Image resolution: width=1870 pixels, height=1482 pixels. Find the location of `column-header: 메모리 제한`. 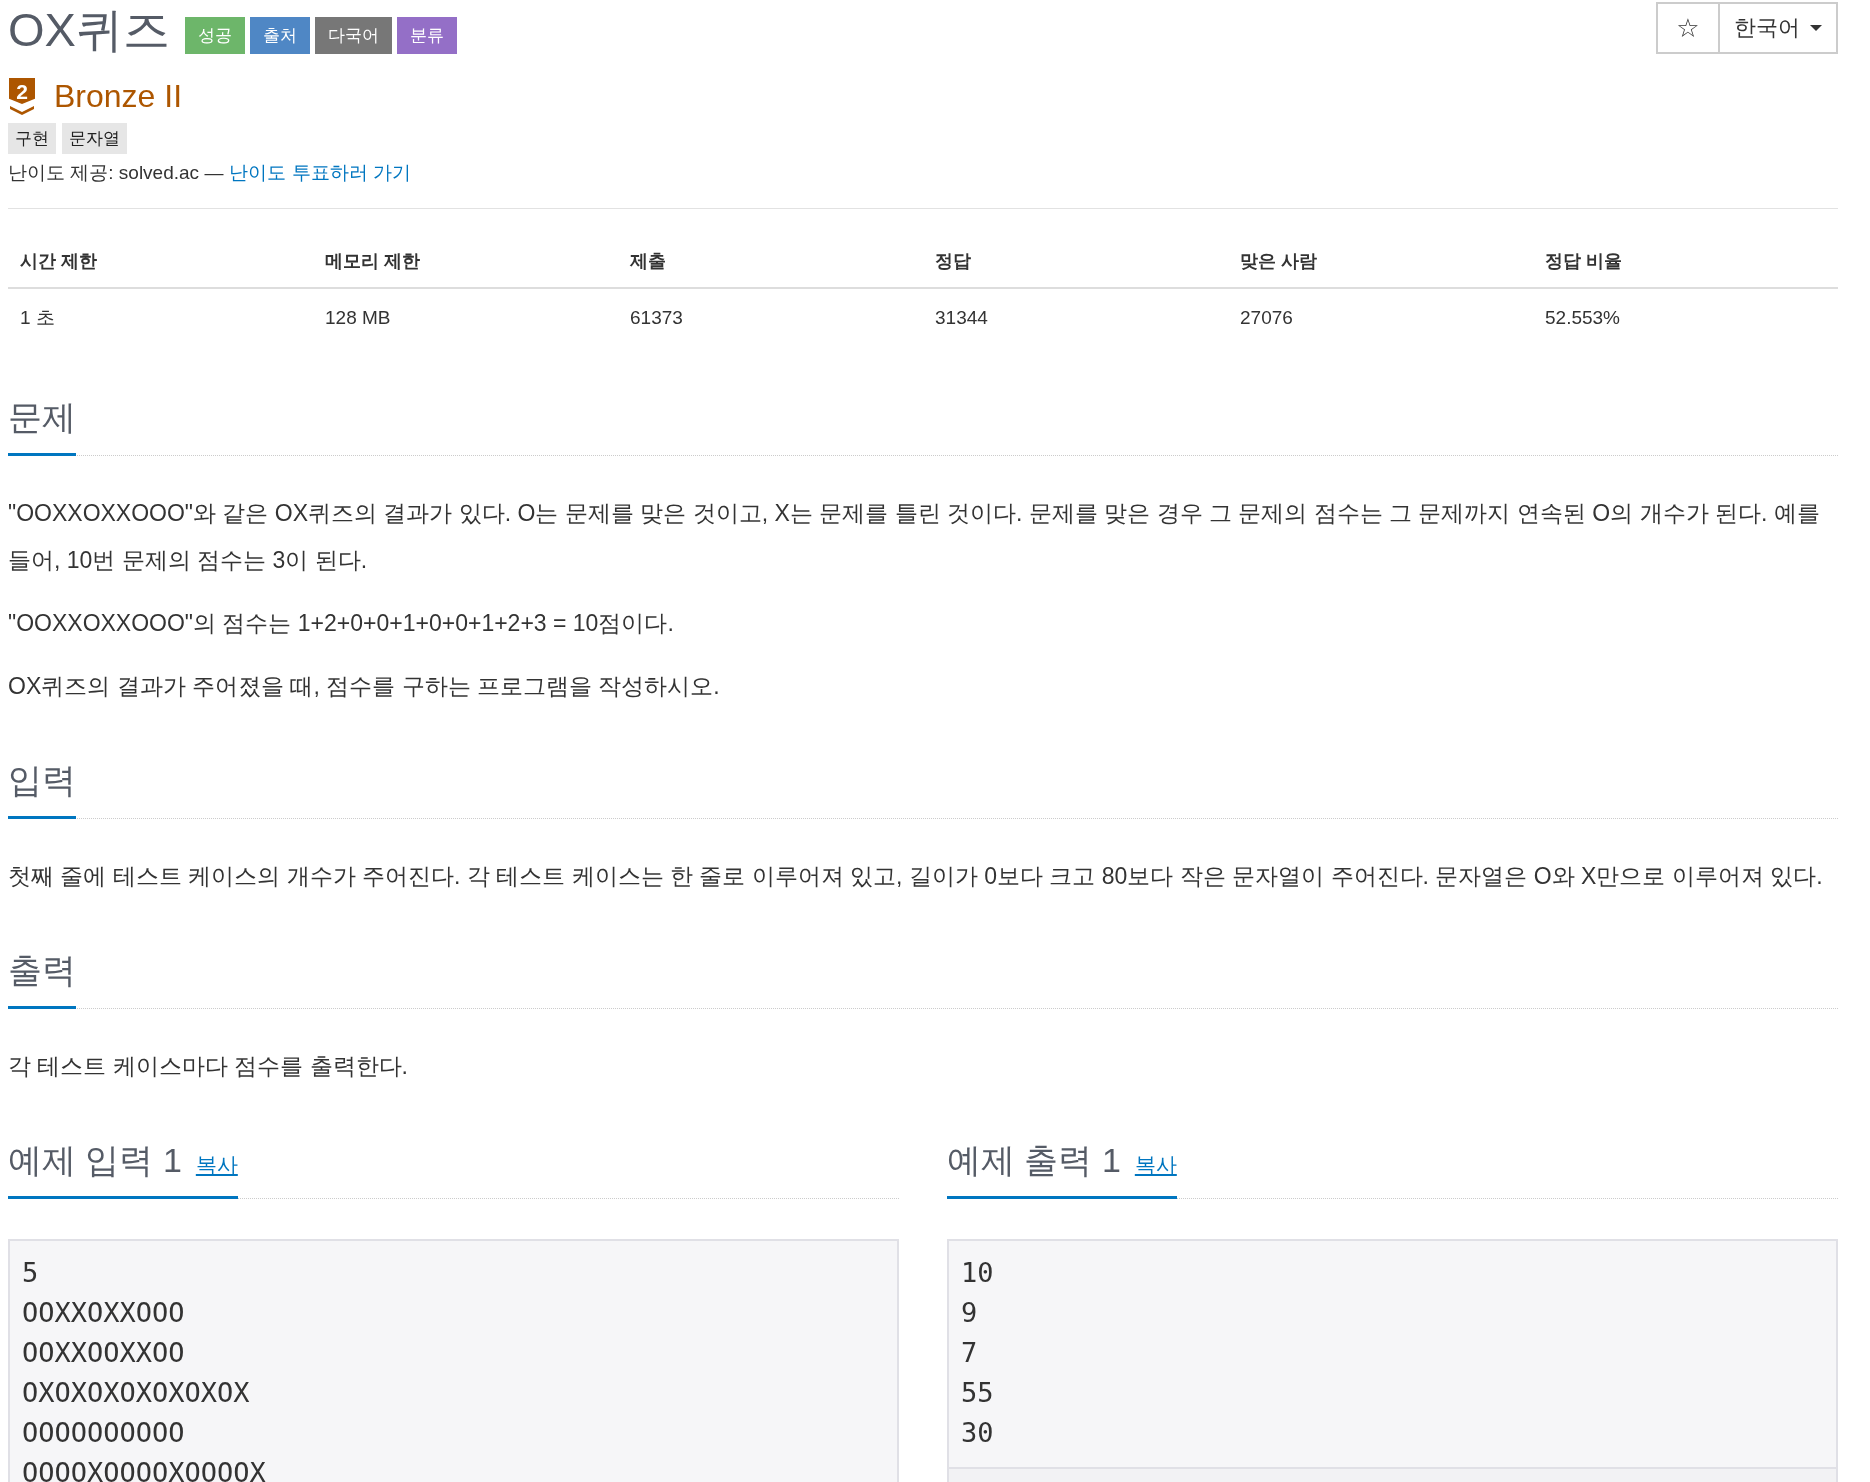

column-header: 메모리 제한 is located at coordinates (465, 264).